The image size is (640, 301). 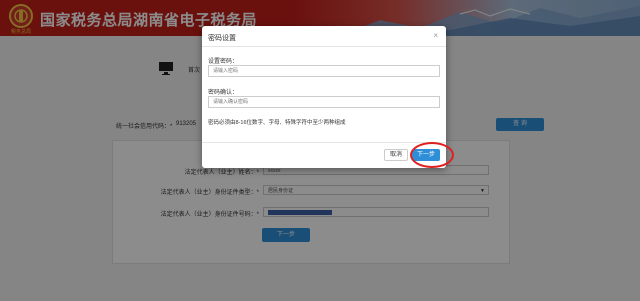 I want to click on dialog-title: 密码设置, so click(x=222, y=38).